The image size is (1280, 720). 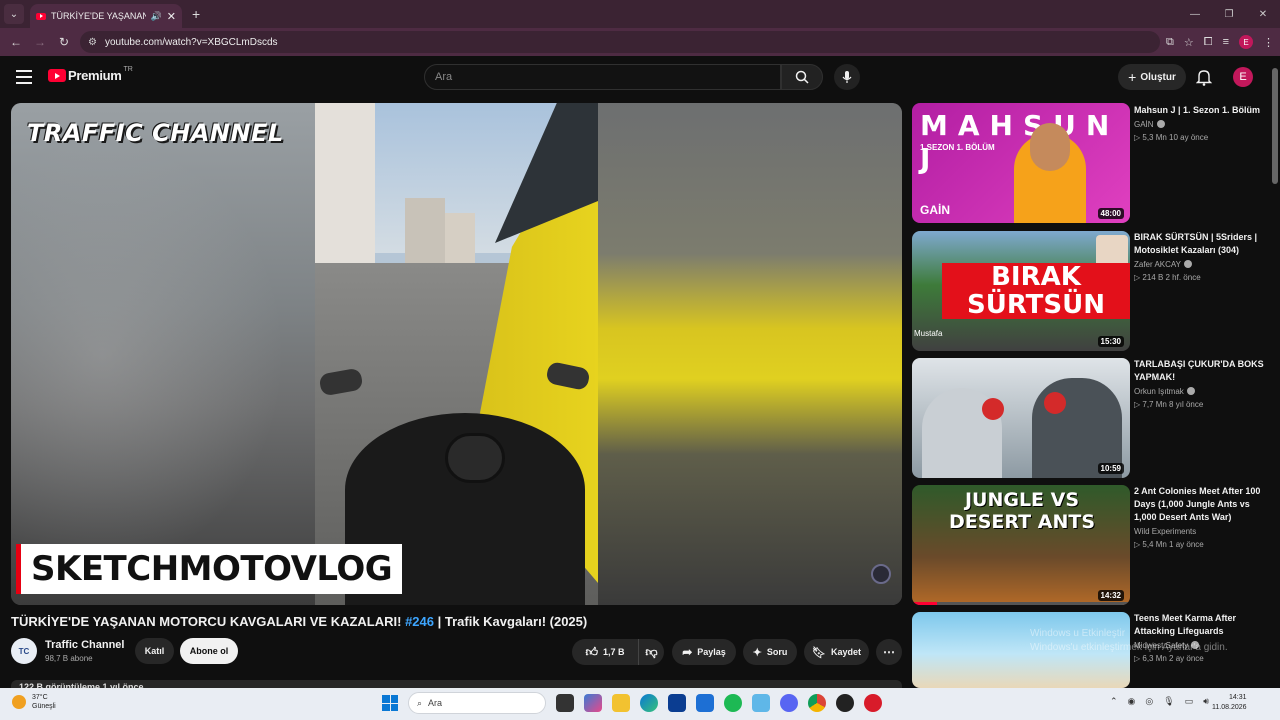 What do you see at coordinates (845, 703) in the screenshot?
I see `github-icon` at bounding box center [845, 703].